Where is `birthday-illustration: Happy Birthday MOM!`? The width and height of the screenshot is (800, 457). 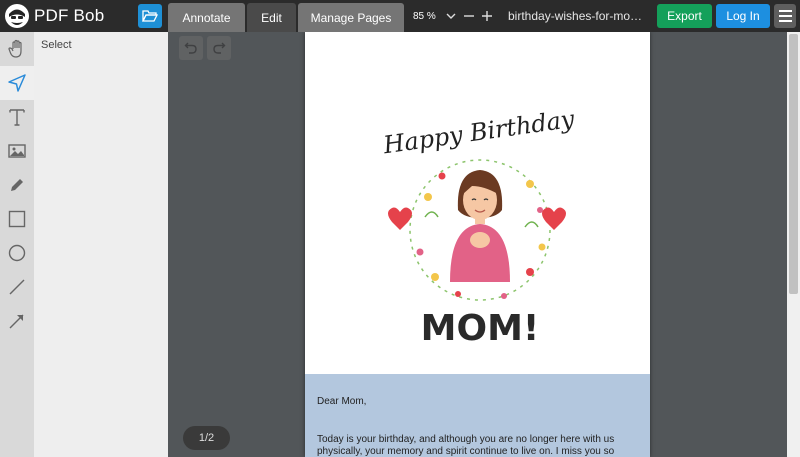 birthday-illustration: Happy Birthday MOM! is located at coordinates (479, 227).